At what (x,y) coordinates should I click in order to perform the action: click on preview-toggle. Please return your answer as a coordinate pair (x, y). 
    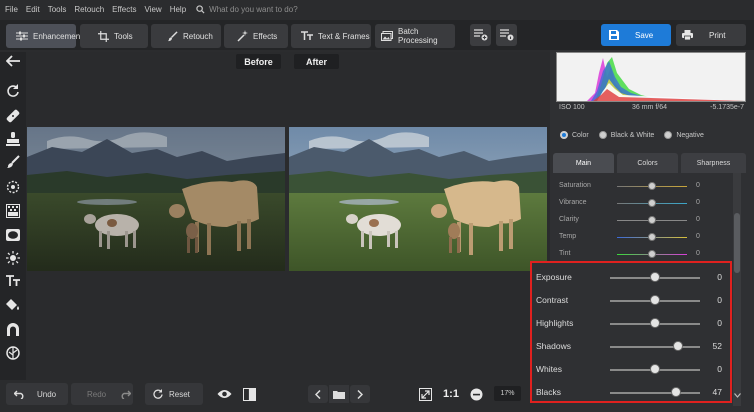
    Looking at the image, I should click on (224, 394).